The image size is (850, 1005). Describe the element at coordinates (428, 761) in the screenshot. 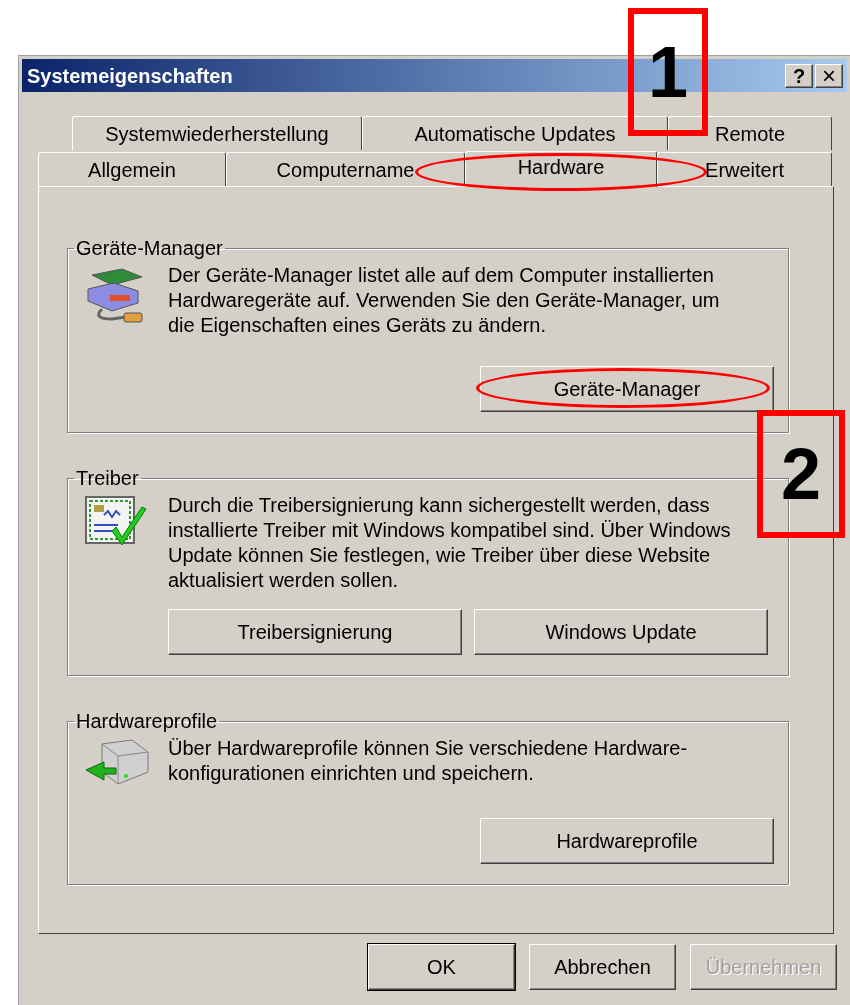

I see `description-text: Über Hardwareprofile können Sie verschiedene Hardware-konfigurationen einrichten und speichern.` at that location.